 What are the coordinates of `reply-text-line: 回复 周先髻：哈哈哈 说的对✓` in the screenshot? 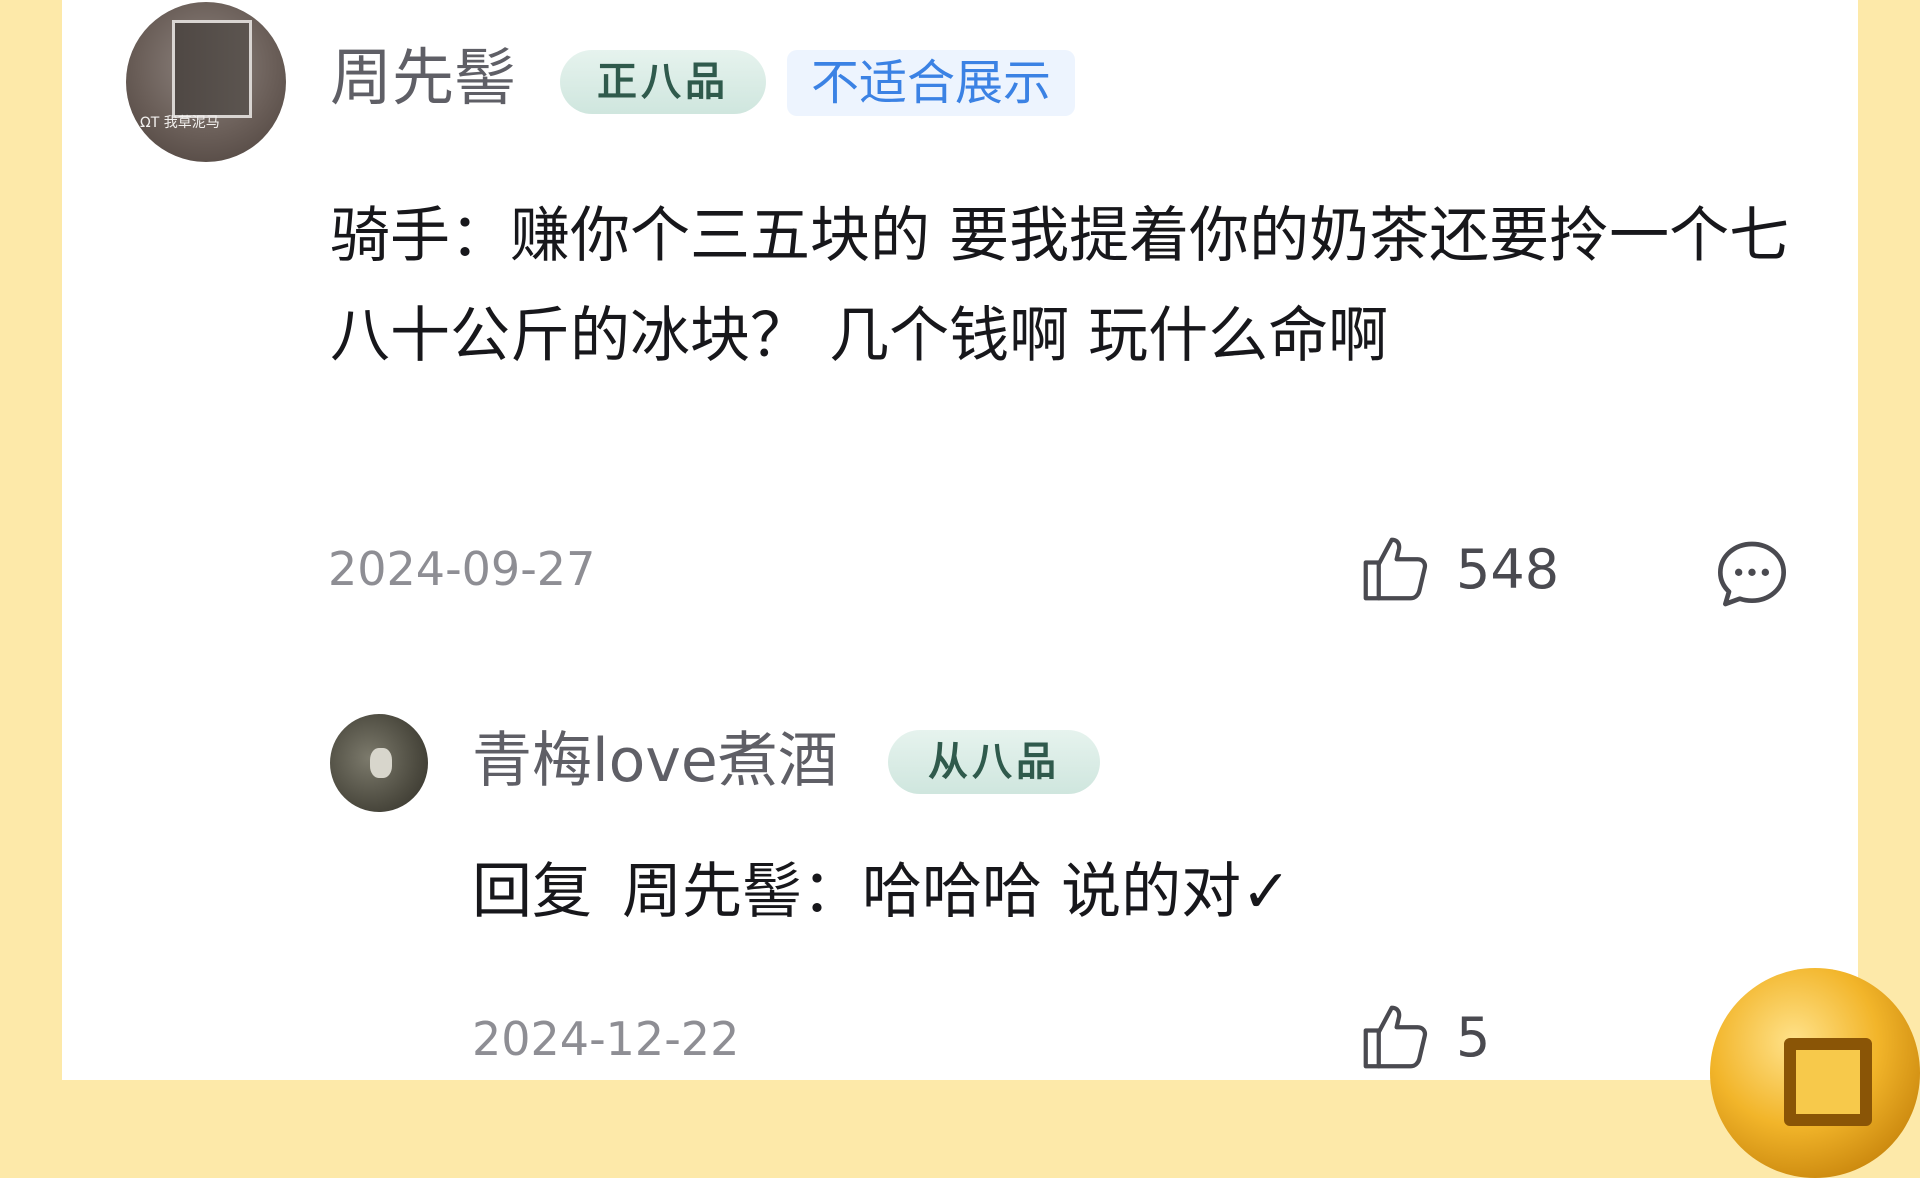 It's located at (881, 892).